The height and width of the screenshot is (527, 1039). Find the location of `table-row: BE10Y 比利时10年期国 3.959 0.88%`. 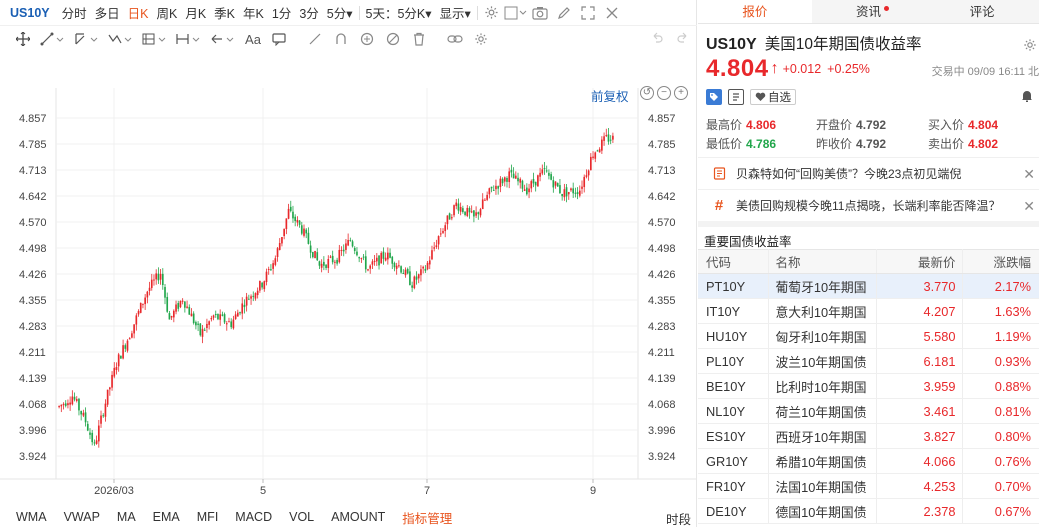

table-row: BE10Y 比利时10年期国 3.959 0.88% is located at coordinates (868, 386).